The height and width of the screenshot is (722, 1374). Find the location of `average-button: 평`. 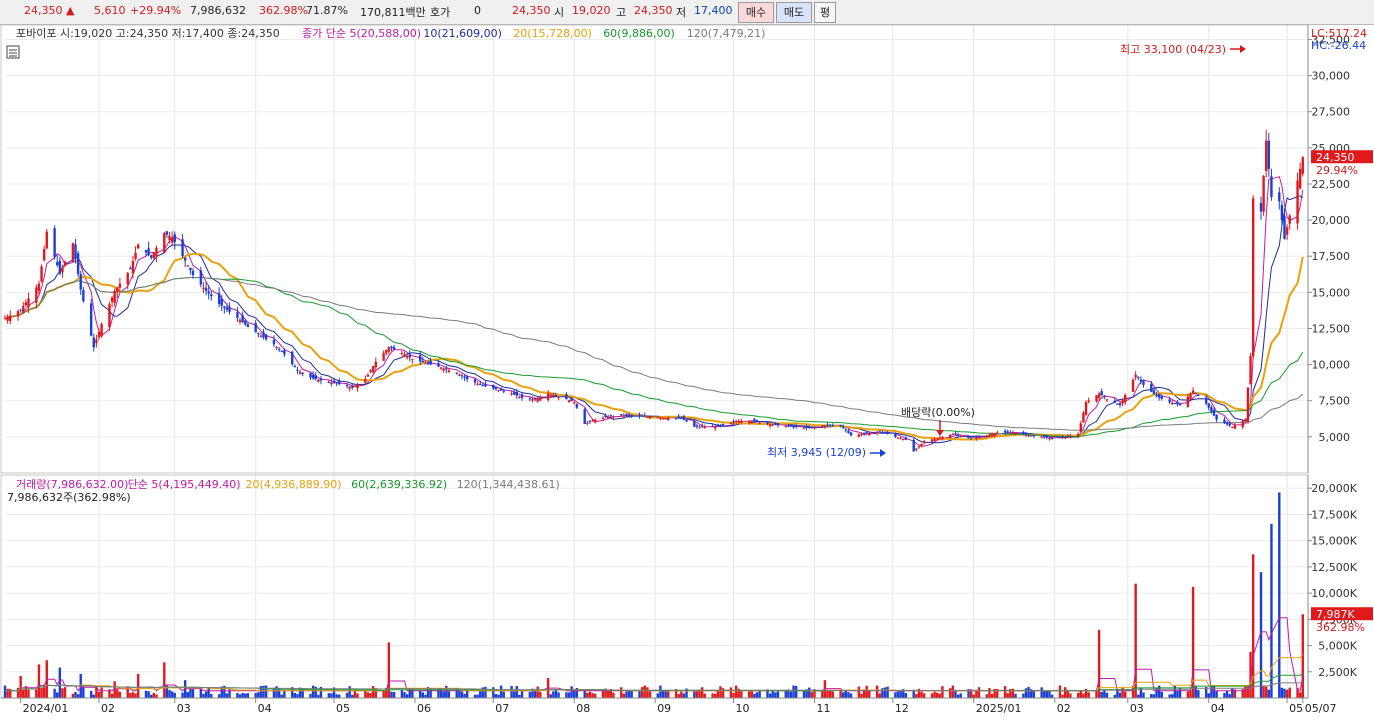

average-button: 평 is located at coordinates (825, 12).